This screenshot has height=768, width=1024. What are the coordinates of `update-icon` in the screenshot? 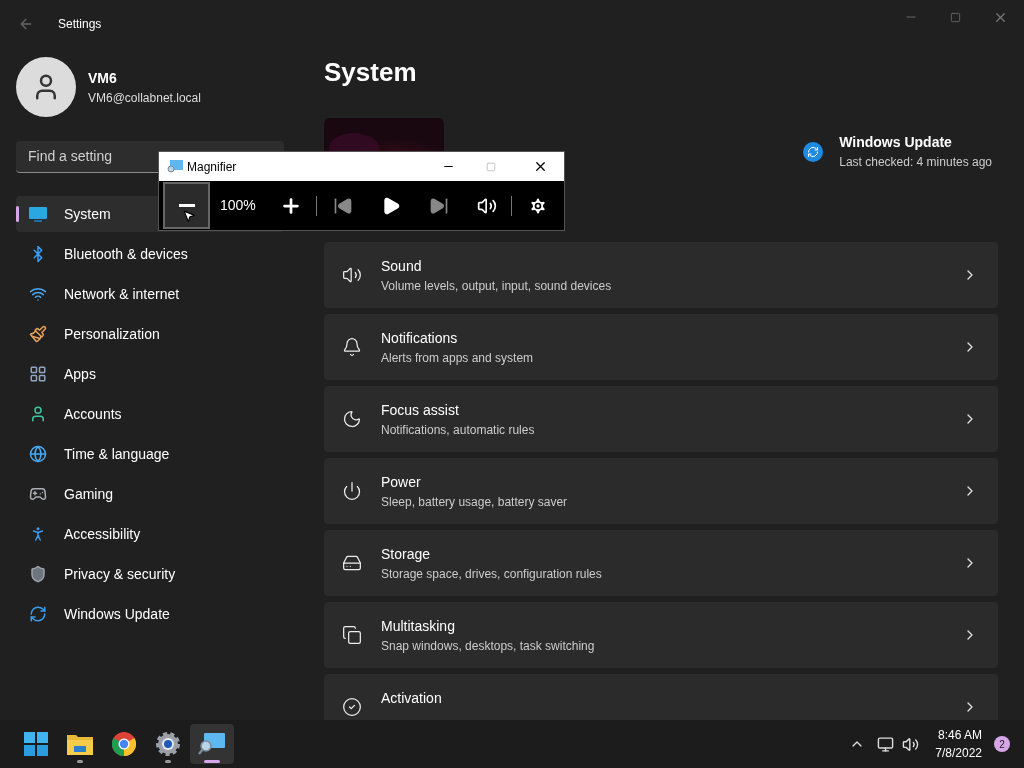 It's located at (38, 614).